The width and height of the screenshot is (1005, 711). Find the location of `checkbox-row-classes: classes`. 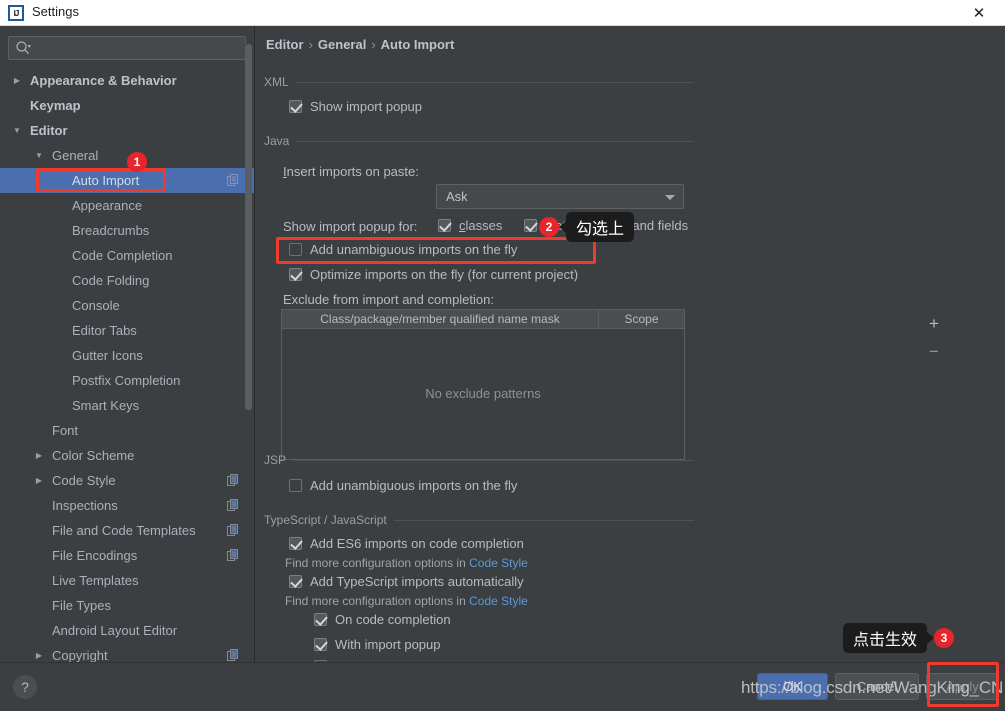

checkbox-row-classes: classes is located at coordinates (470, 225).